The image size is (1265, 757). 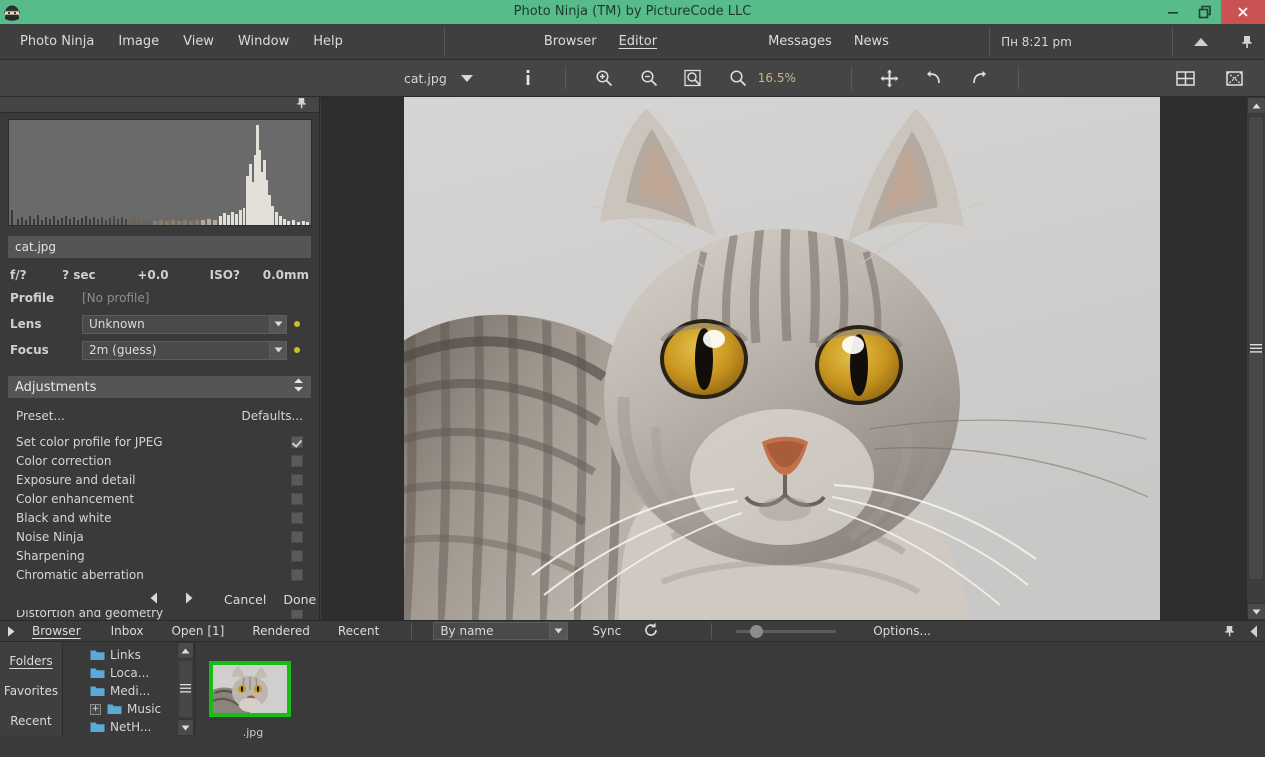 I want to click on thumbnail-item: .jpg, so click(x=253, y=700).